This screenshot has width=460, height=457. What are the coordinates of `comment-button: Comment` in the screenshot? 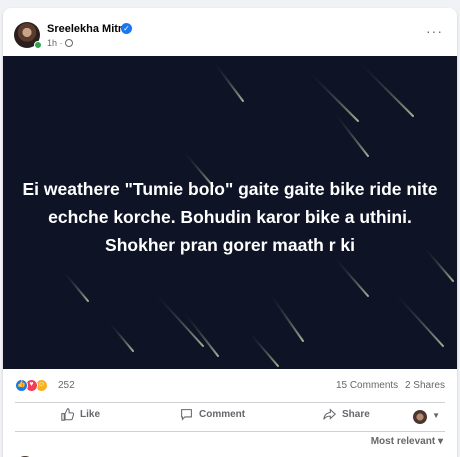 It's located at (212, 414).